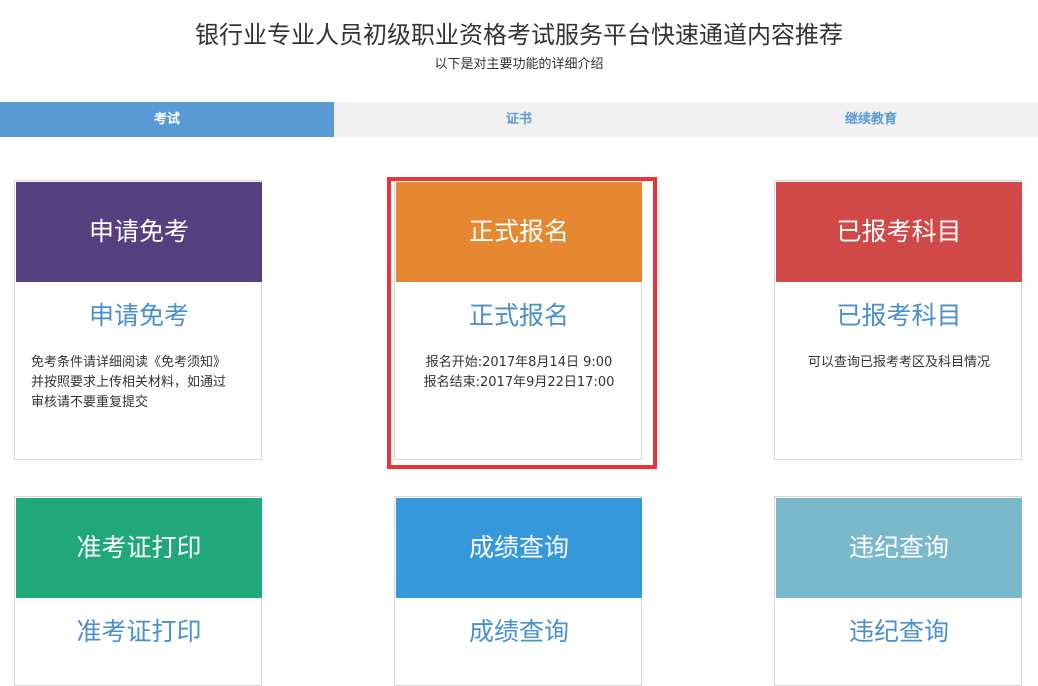  I want to click on tab-exam: 考试, so click(167, 119).